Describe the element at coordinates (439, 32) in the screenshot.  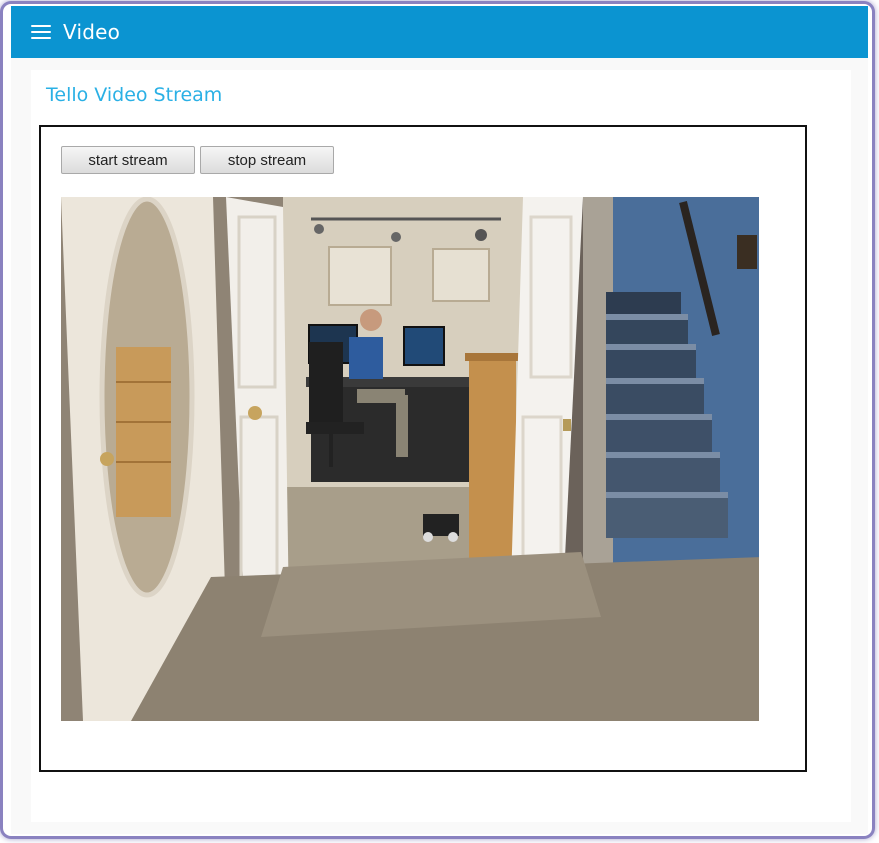
I see `top-app-bar: Video` at that location.